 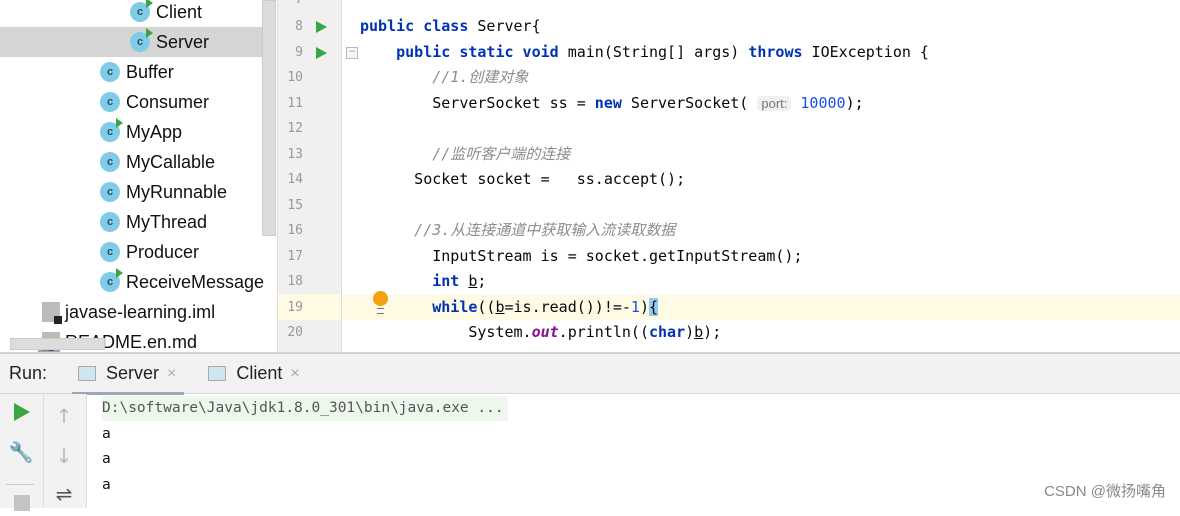 I want to click on code-token: public static void, so click(x=482, y=51).